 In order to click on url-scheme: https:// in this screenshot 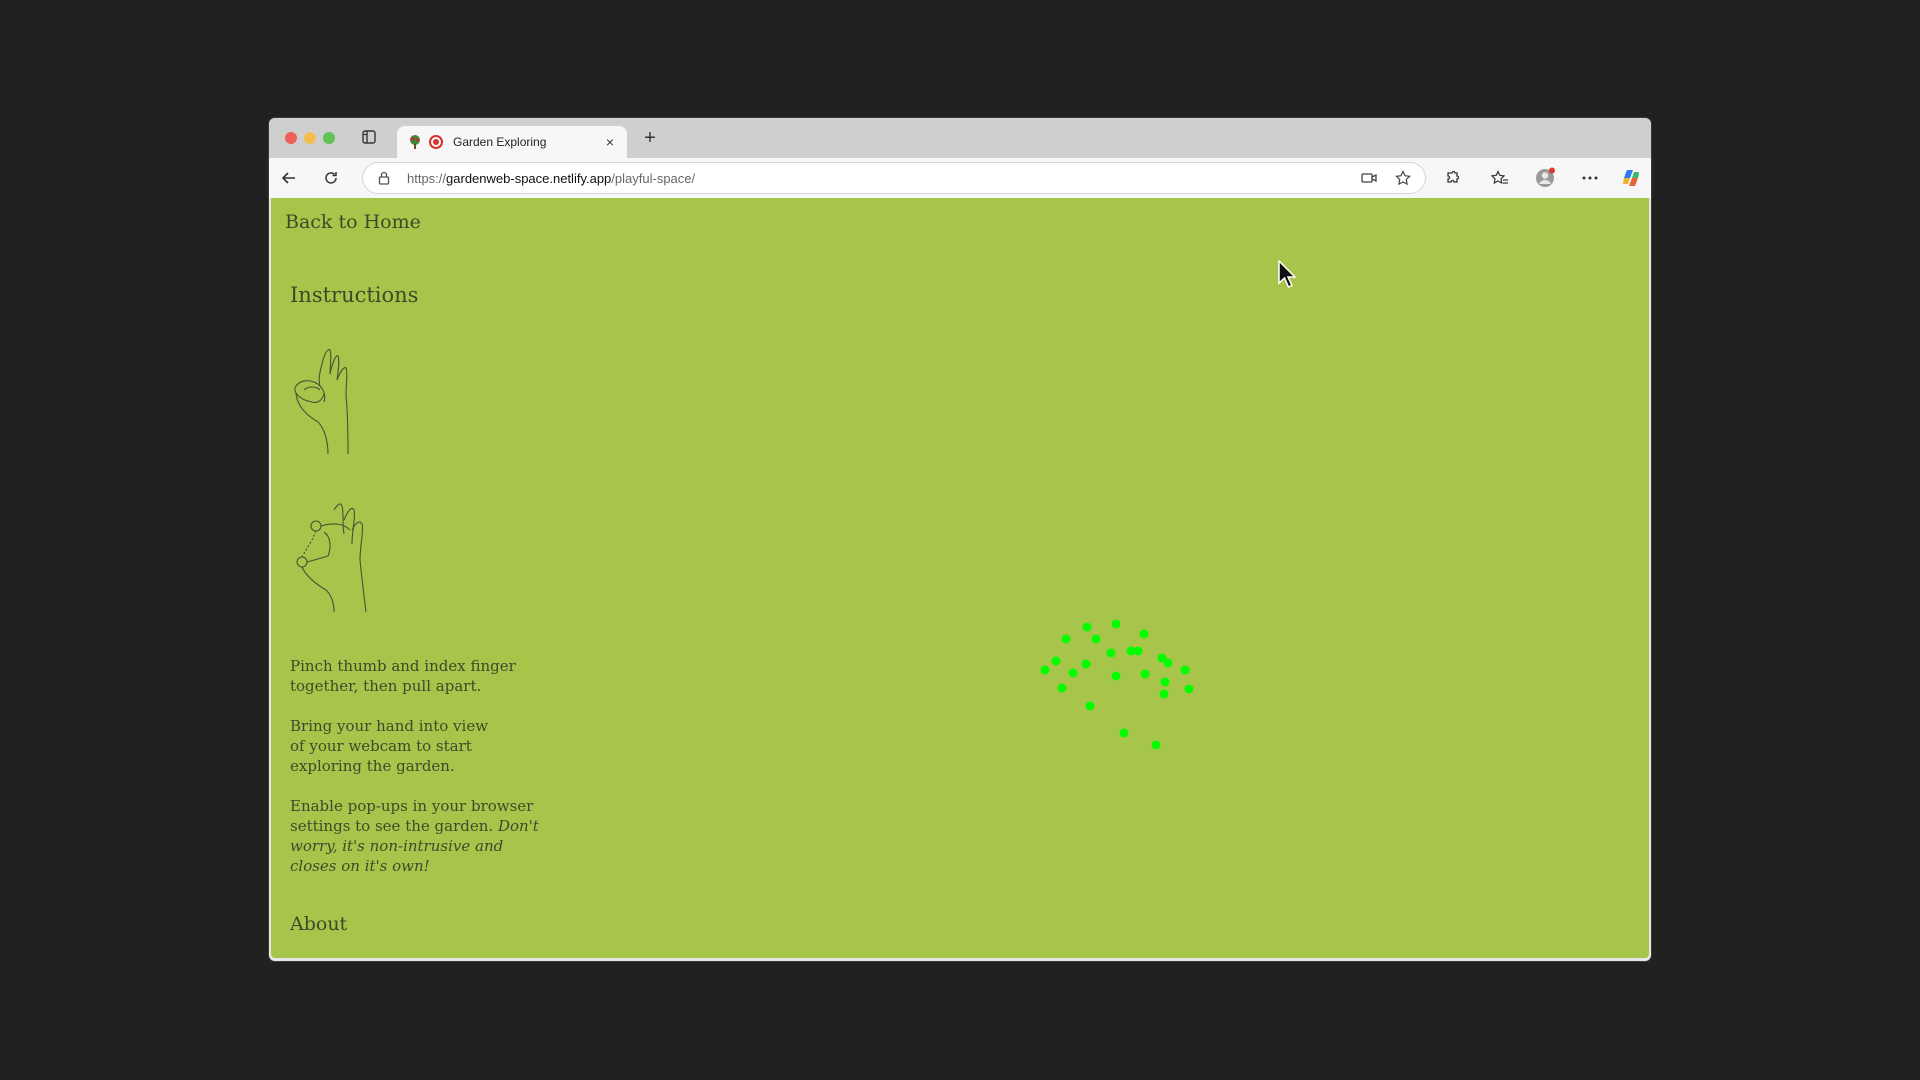, I will do `click(427, 178)`.